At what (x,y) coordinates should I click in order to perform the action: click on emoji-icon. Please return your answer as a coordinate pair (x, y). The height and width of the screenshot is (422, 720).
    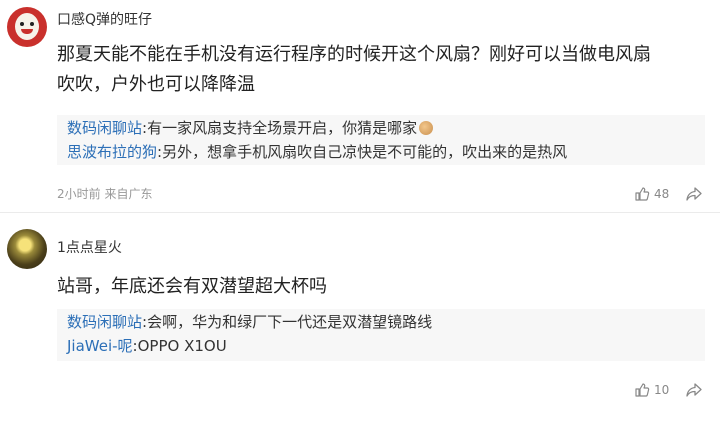
    Looking at the image, I should click on (426, 128).